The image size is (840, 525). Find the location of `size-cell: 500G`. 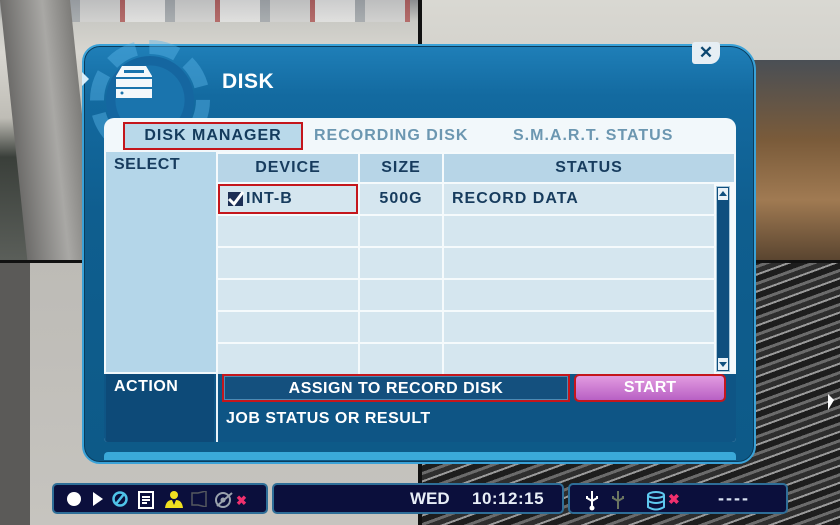

size-cell: 500G is located at coordinates (401, 199).